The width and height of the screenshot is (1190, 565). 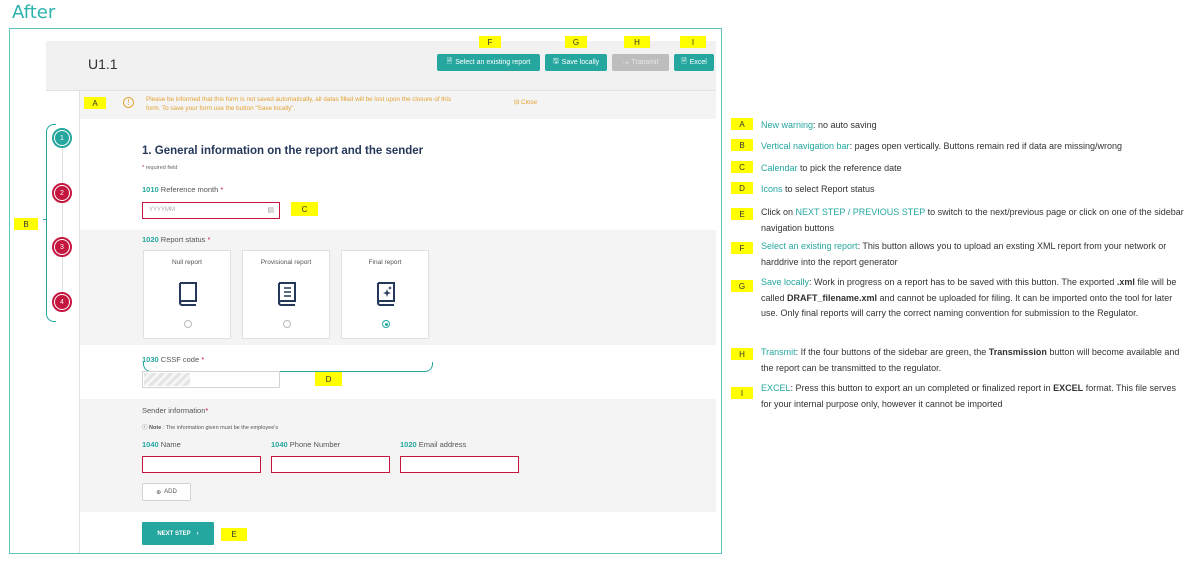 I want to click on legend-highlight: Vertical navigation bar, so click(x=805, y=146).